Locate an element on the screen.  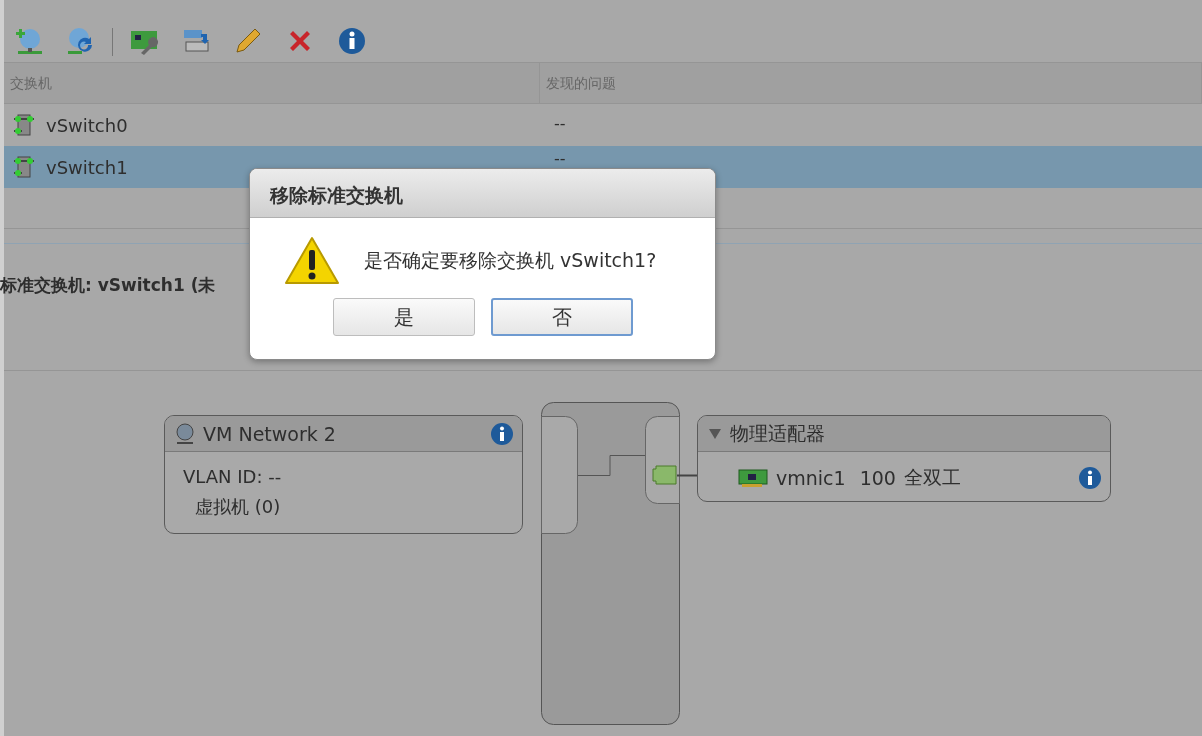
switch-name: vSwitch0 is located at coordinates (87, 125).